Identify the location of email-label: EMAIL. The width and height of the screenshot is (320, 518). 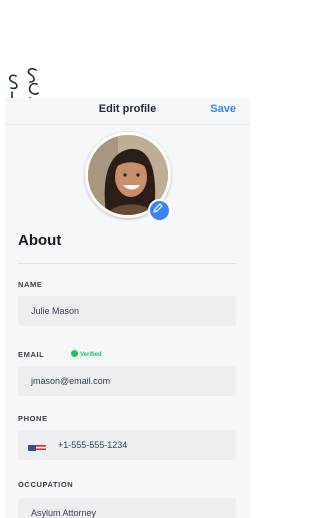
(31, 354).